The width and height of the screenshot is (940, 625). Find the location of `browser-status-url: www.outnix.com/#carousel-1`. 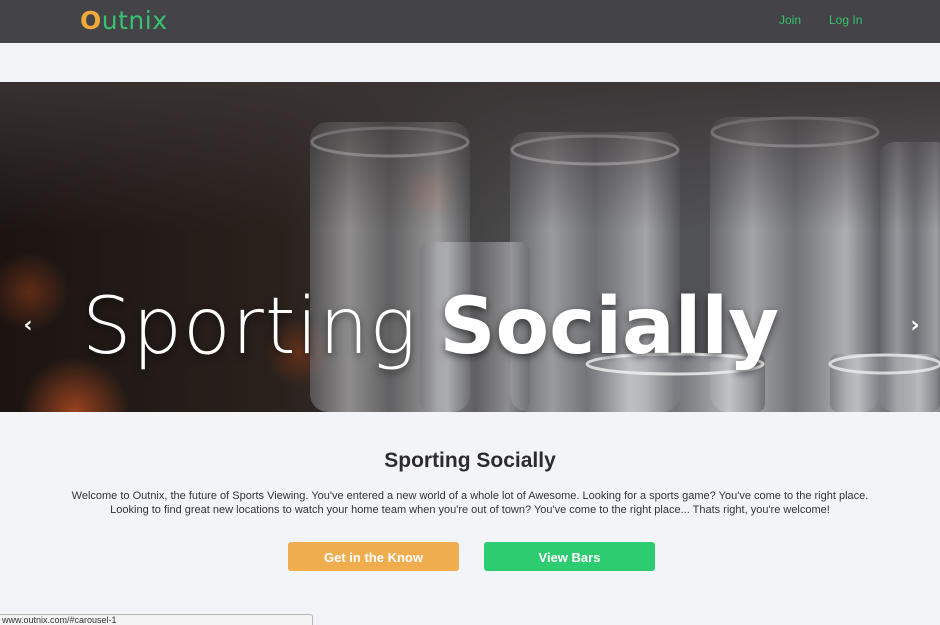

browser-status-url: www.outnix.com/#carousel-1 is located at coordinates (156, 619).